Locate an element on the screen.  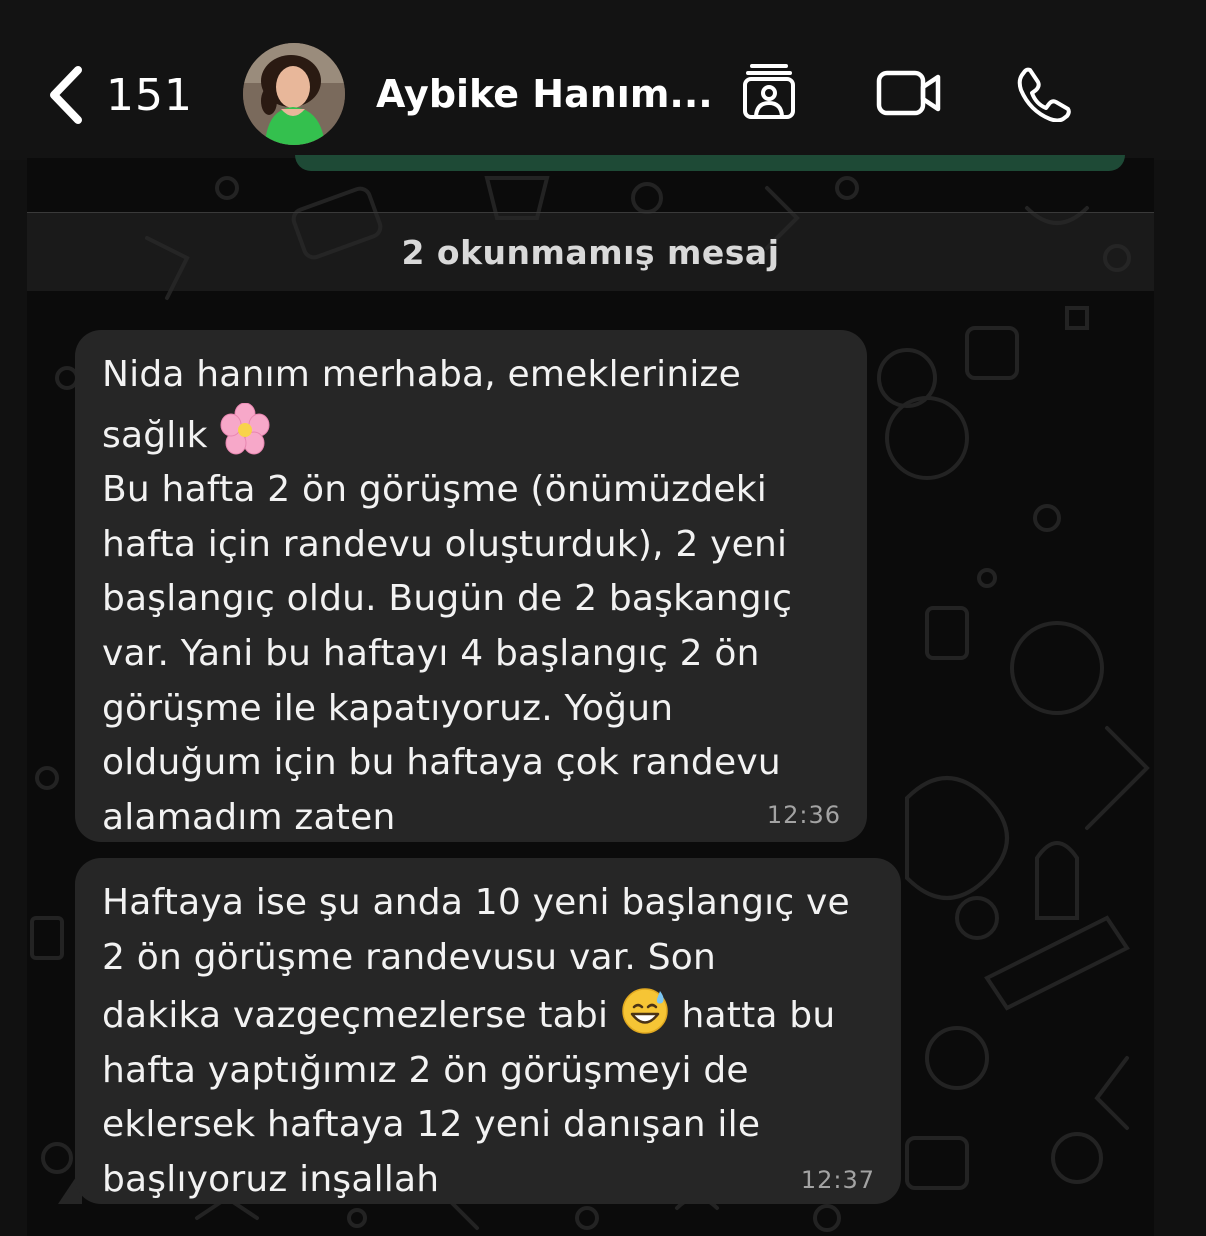
cherry-blossom-icon is located at coordinates (245, 428).